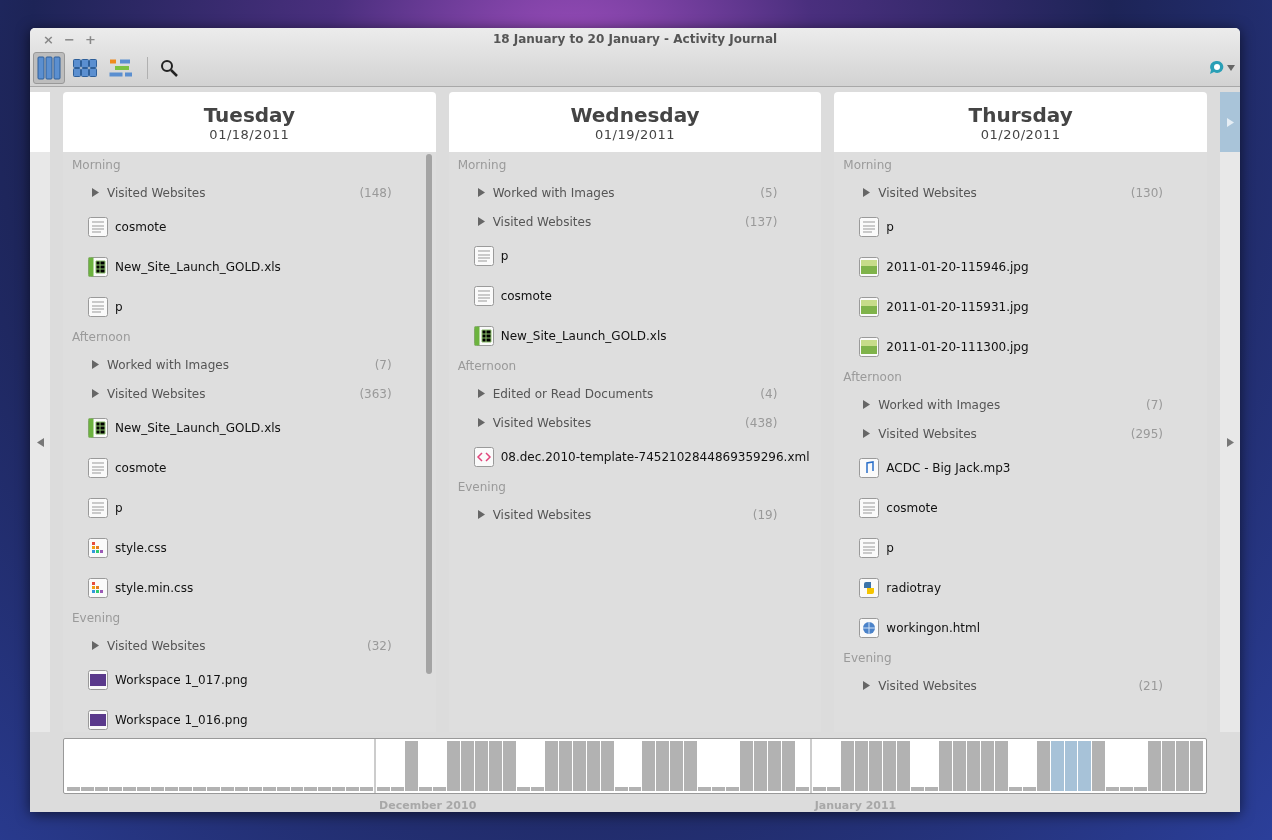  I want to click on activity-group: Visited Websites (148), so click(254, 192).